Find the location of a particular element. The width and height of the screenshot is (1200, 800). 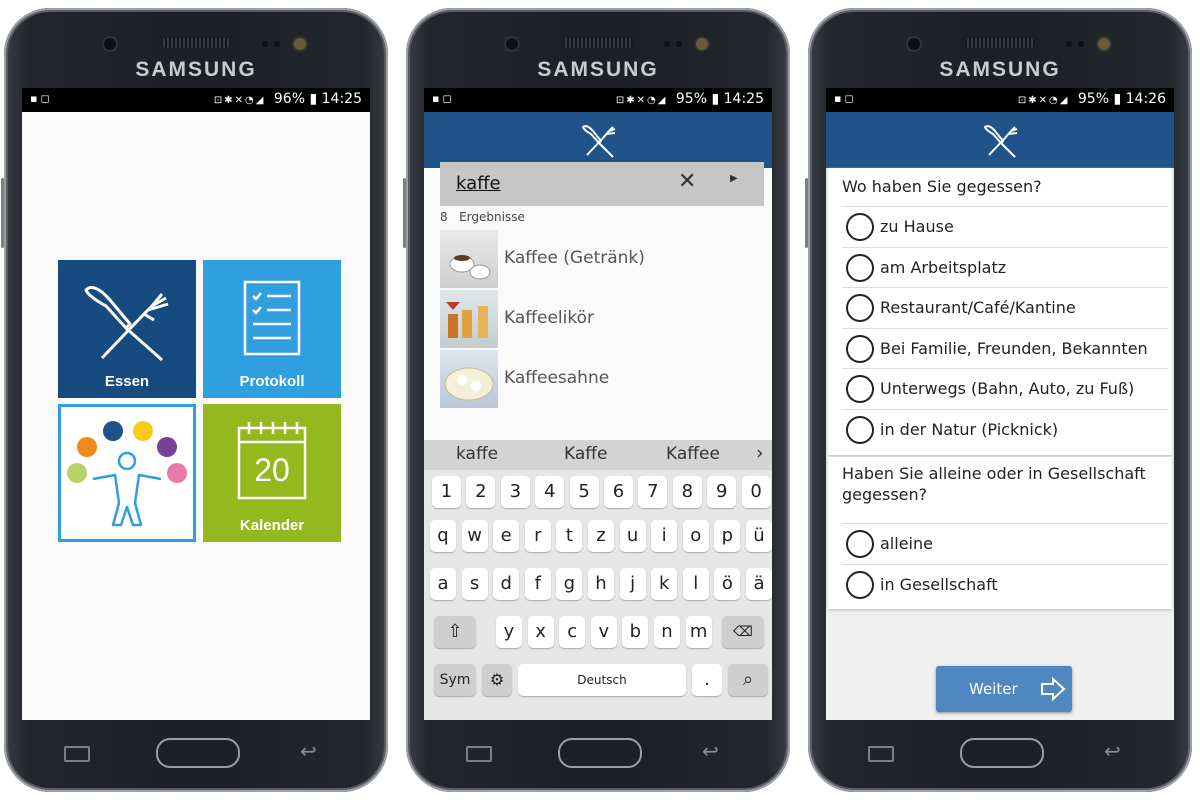

essen-tile: Essen is located at coordinates (127, 329).